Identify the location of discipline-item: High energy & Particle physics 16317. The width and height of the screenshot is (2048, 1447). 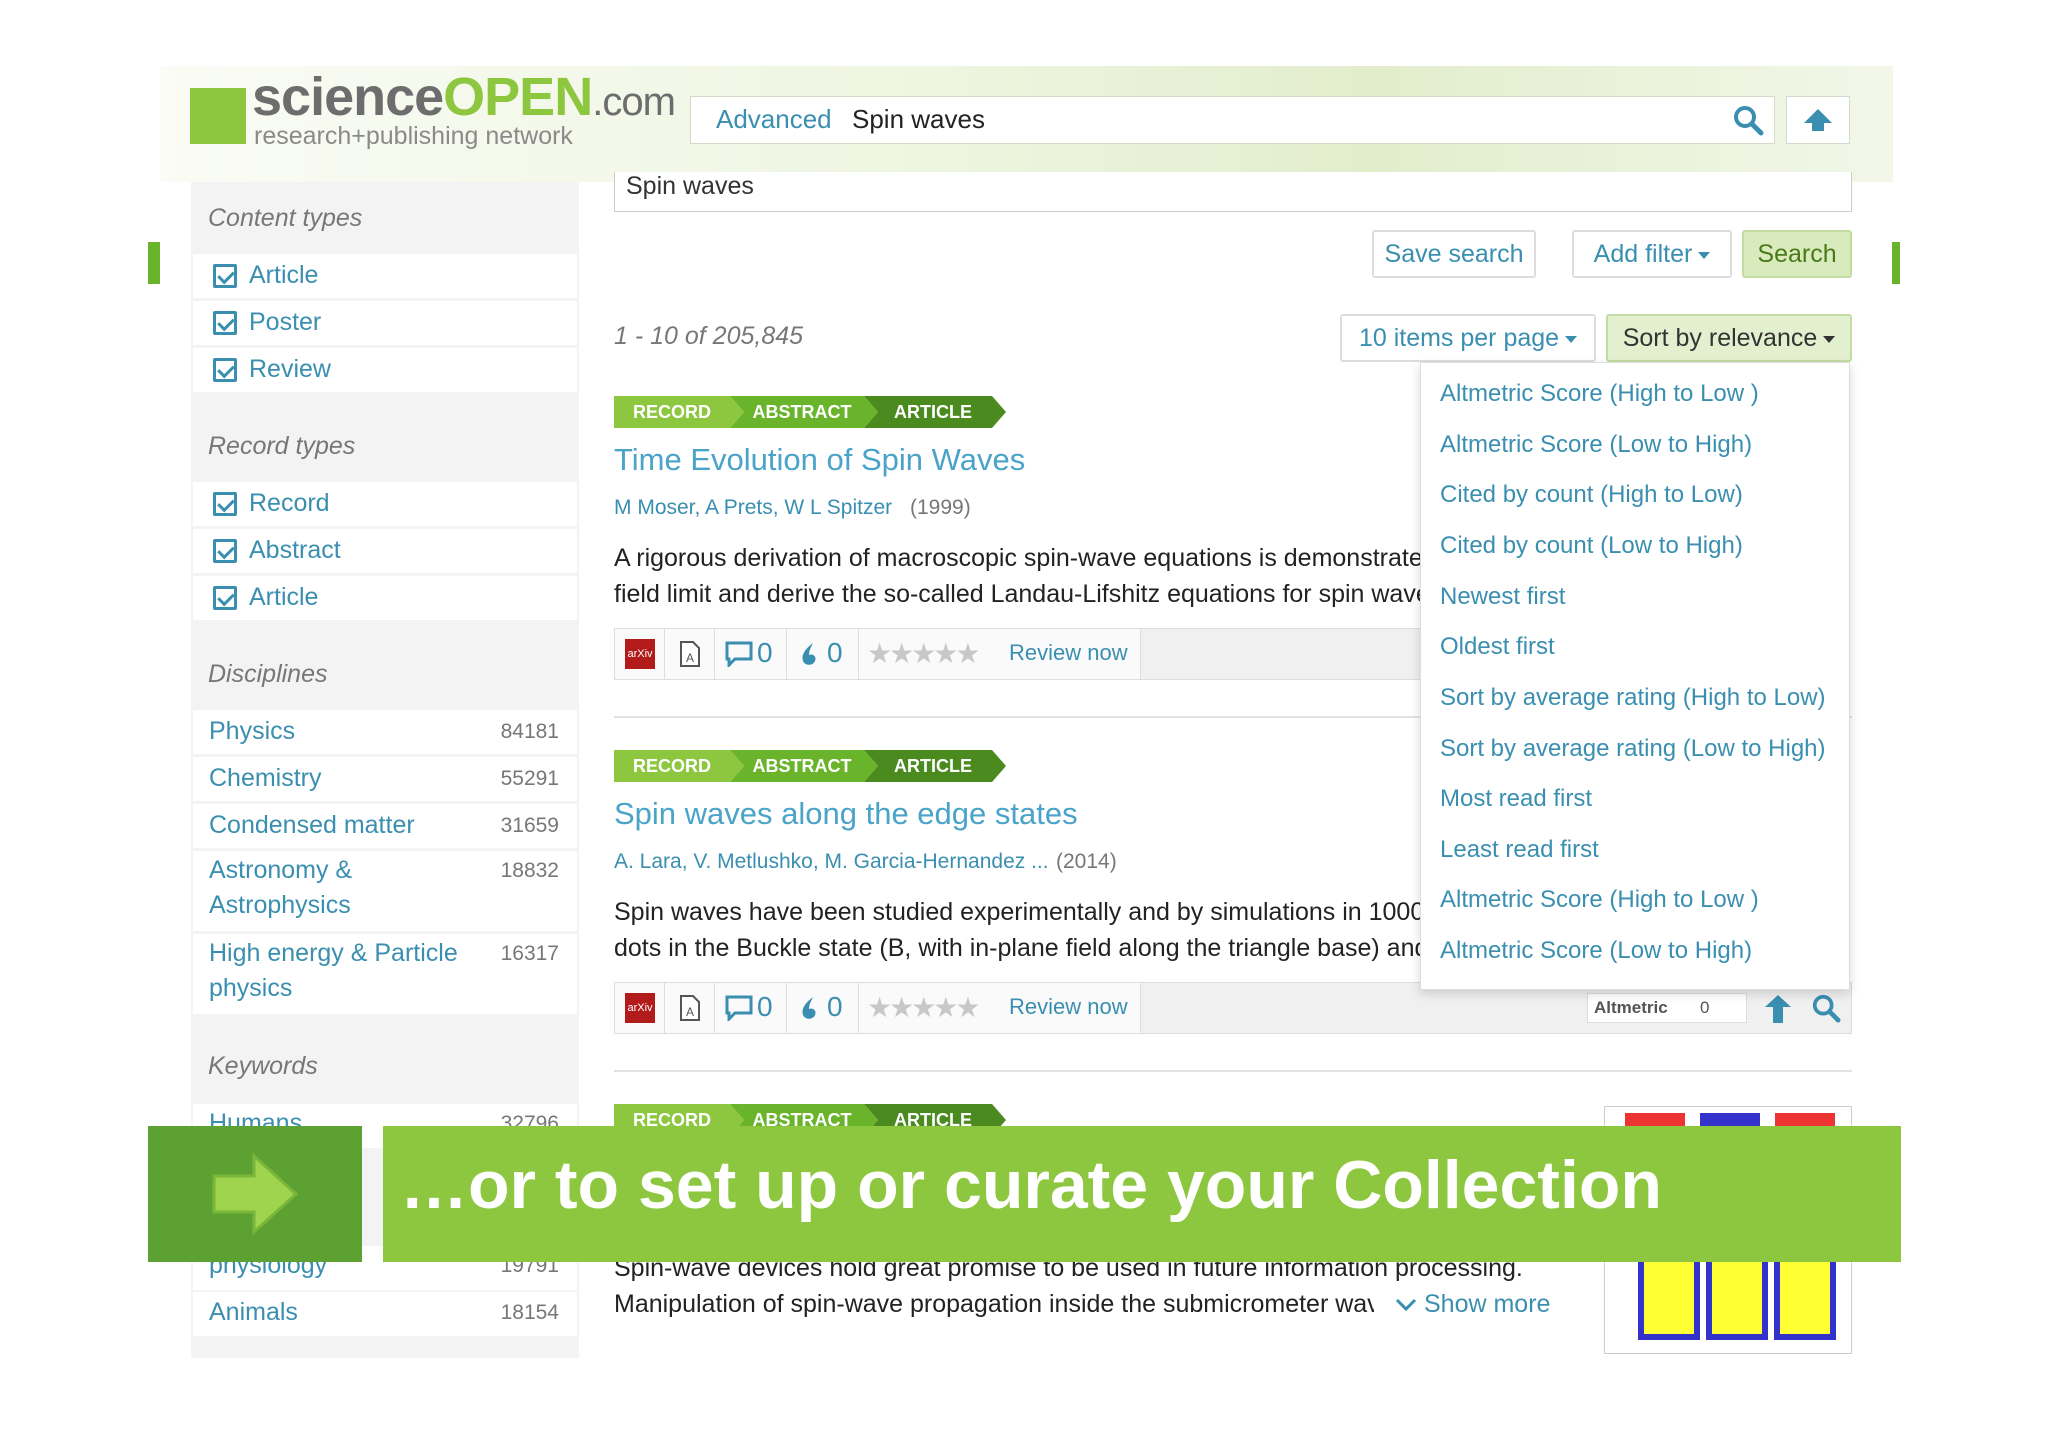
(385, 974).